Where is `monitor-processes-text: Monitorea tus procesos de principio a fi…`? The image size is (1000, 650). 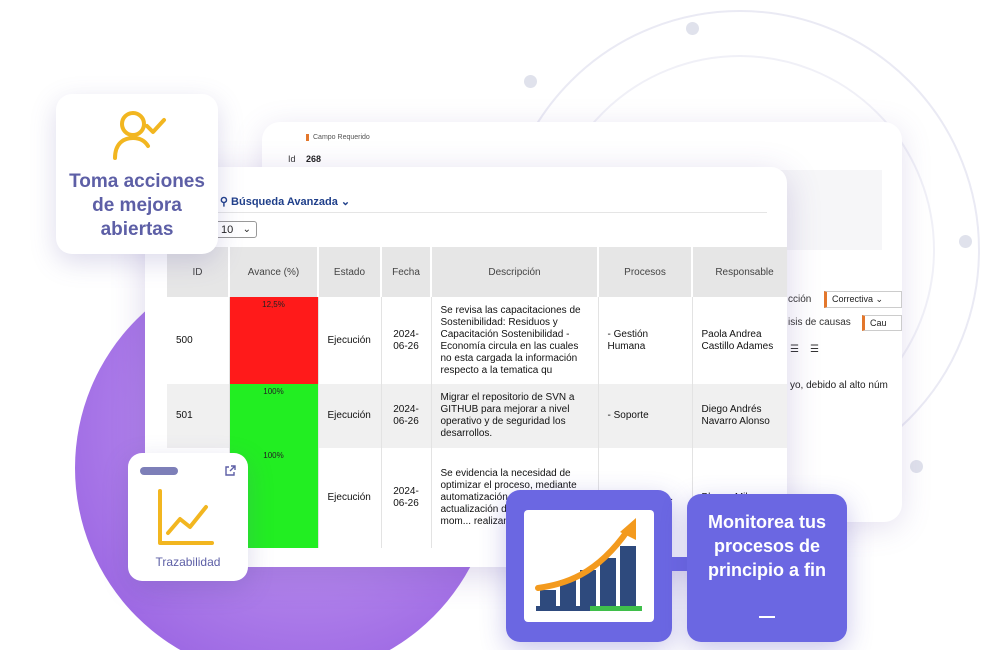 monitor-processes-text: Monitorea tus procesos de principio a fi… is located at coordinates (766, 546).